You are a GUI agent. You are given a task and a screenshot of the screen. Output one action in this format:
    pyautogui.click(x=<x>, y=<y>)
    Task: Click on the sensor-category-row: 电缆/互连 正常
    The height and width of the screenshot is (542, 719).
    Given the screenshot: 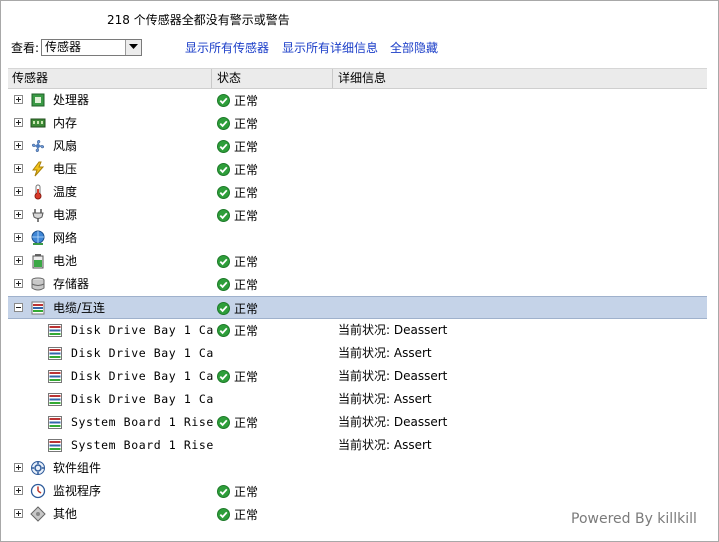 What is the action you would take?
    pyautogui.click(x=357, y=307)
    